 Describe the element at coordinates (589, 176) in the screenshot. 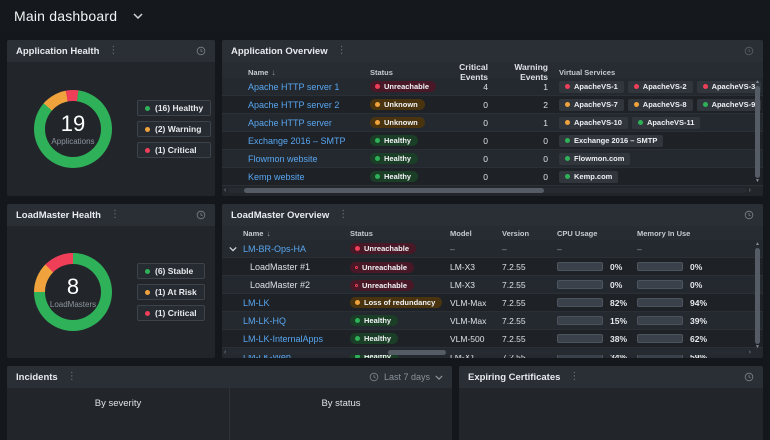

I see `virtual-service-chip: Kemp.com` at that location.